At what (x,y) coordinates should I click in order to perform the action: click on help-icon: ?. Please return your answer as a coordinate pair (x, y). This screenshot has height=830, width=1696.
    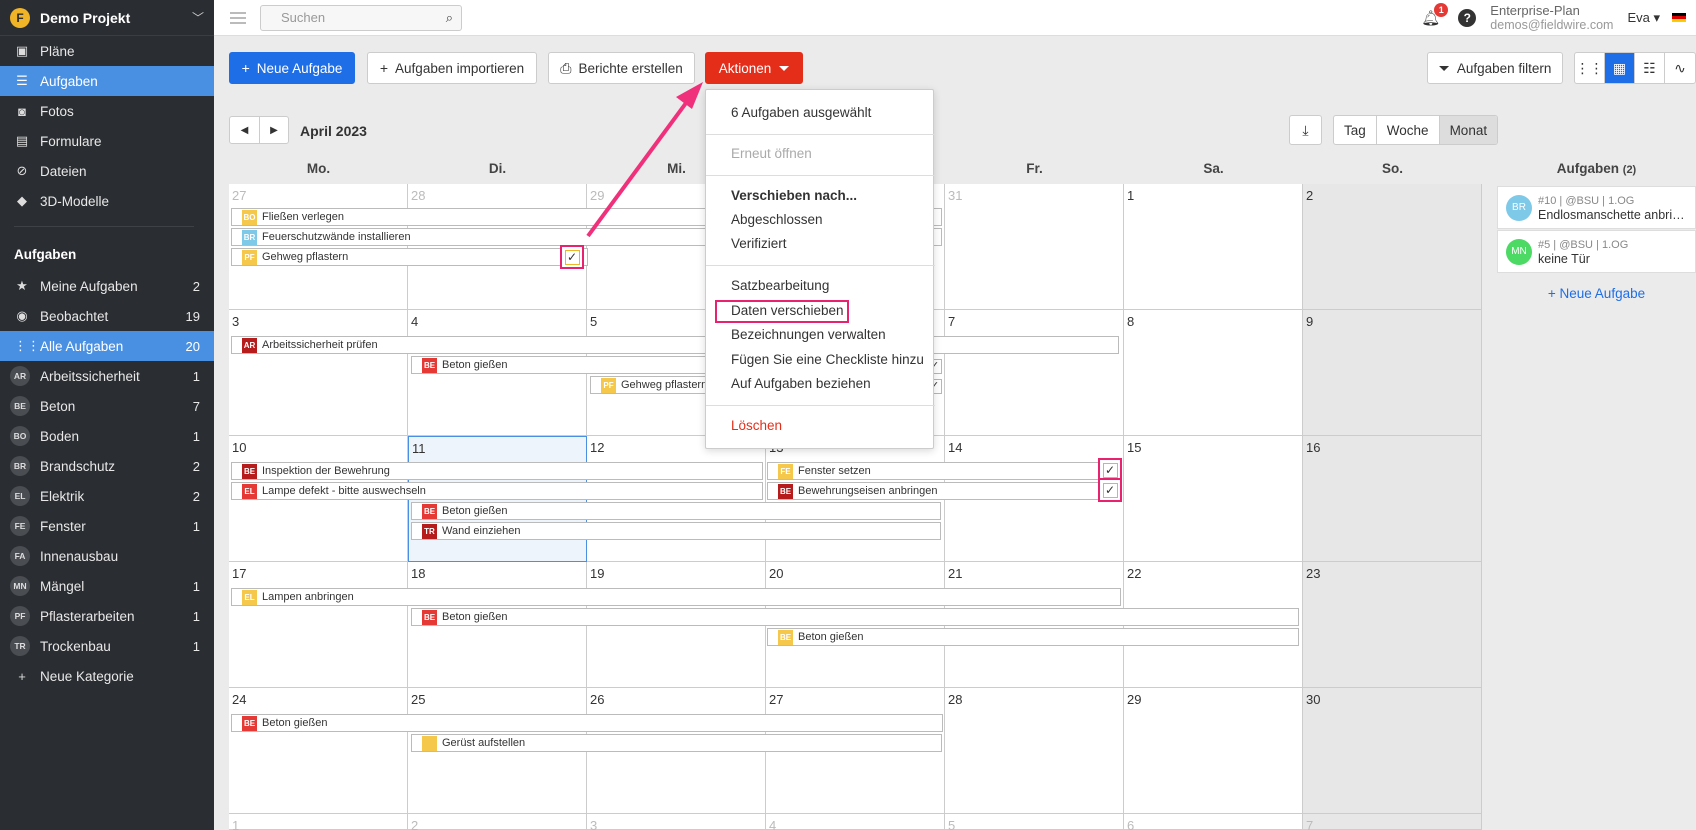
    Looking at the image, I should click on (1467, 17).